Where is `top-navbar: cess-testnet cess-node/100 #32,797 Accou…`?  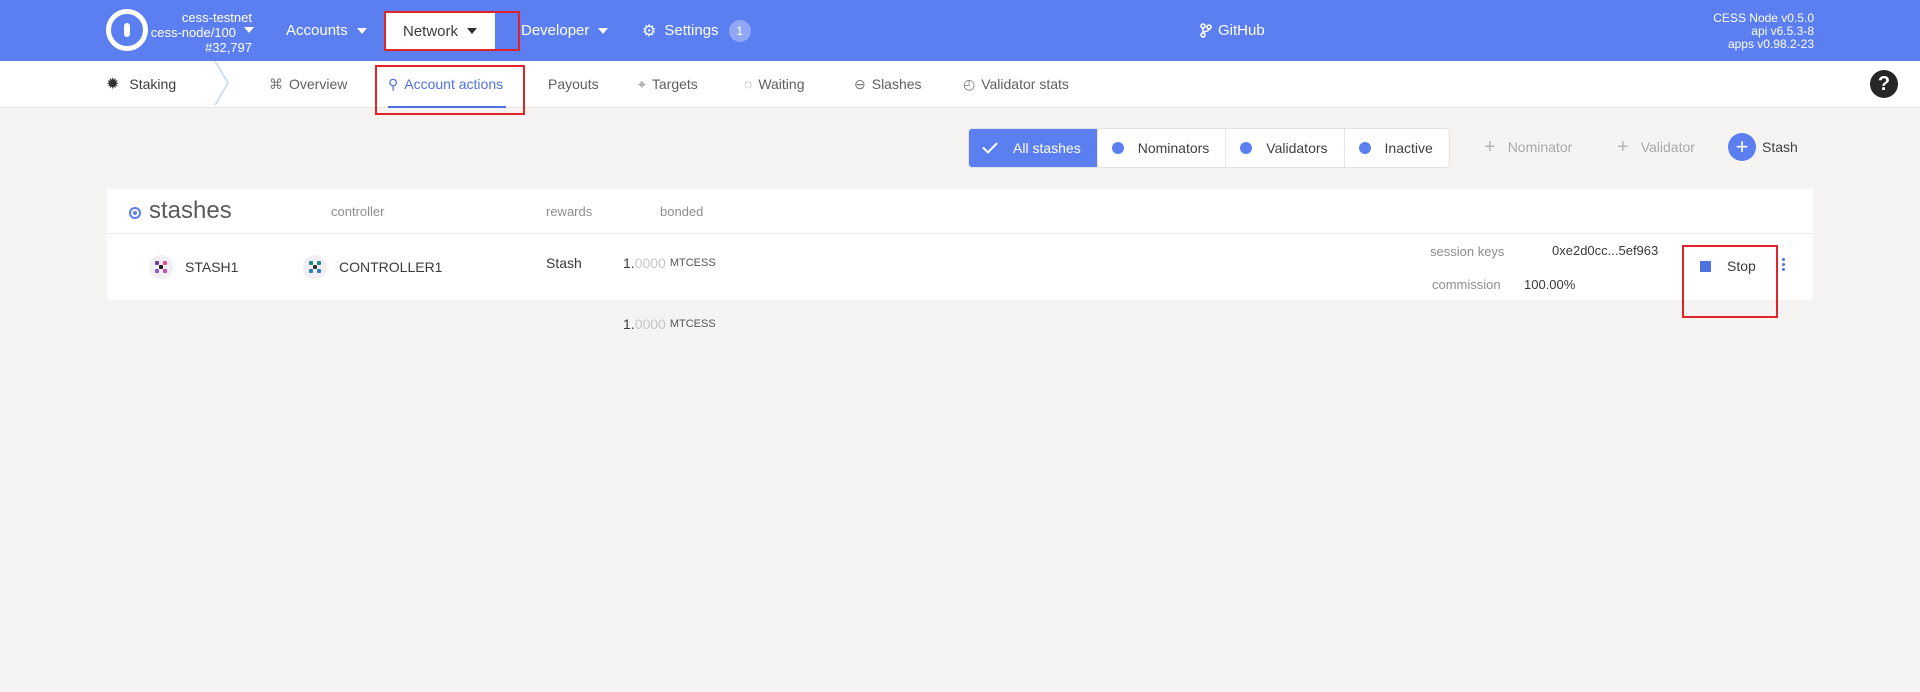
top-navbar: cess-testnet cess-node/100 #32,797 Accou… is located at coordinates (960, 30).